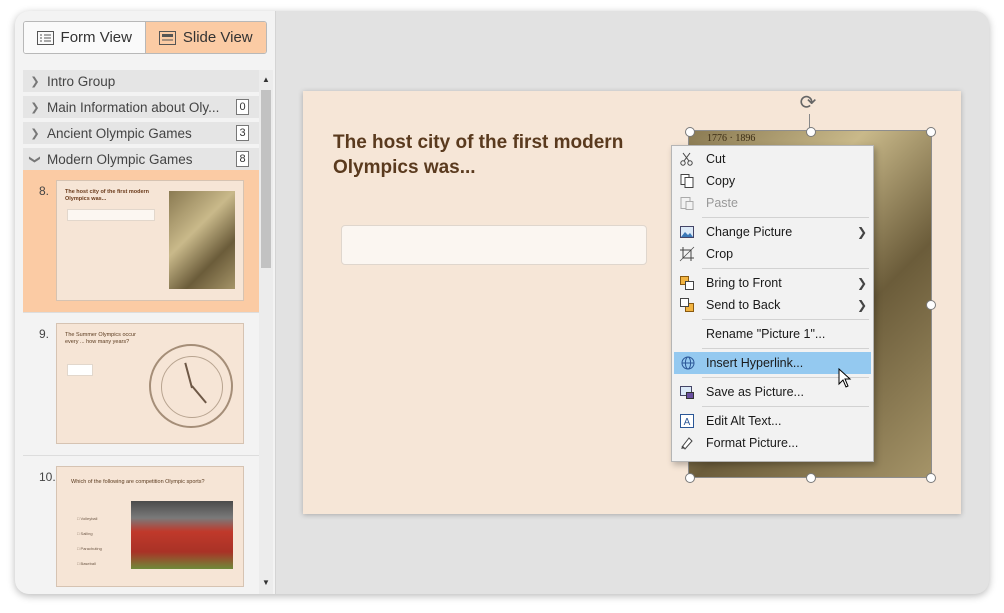  I want to click on slide-view-icon, so click(167, 37).